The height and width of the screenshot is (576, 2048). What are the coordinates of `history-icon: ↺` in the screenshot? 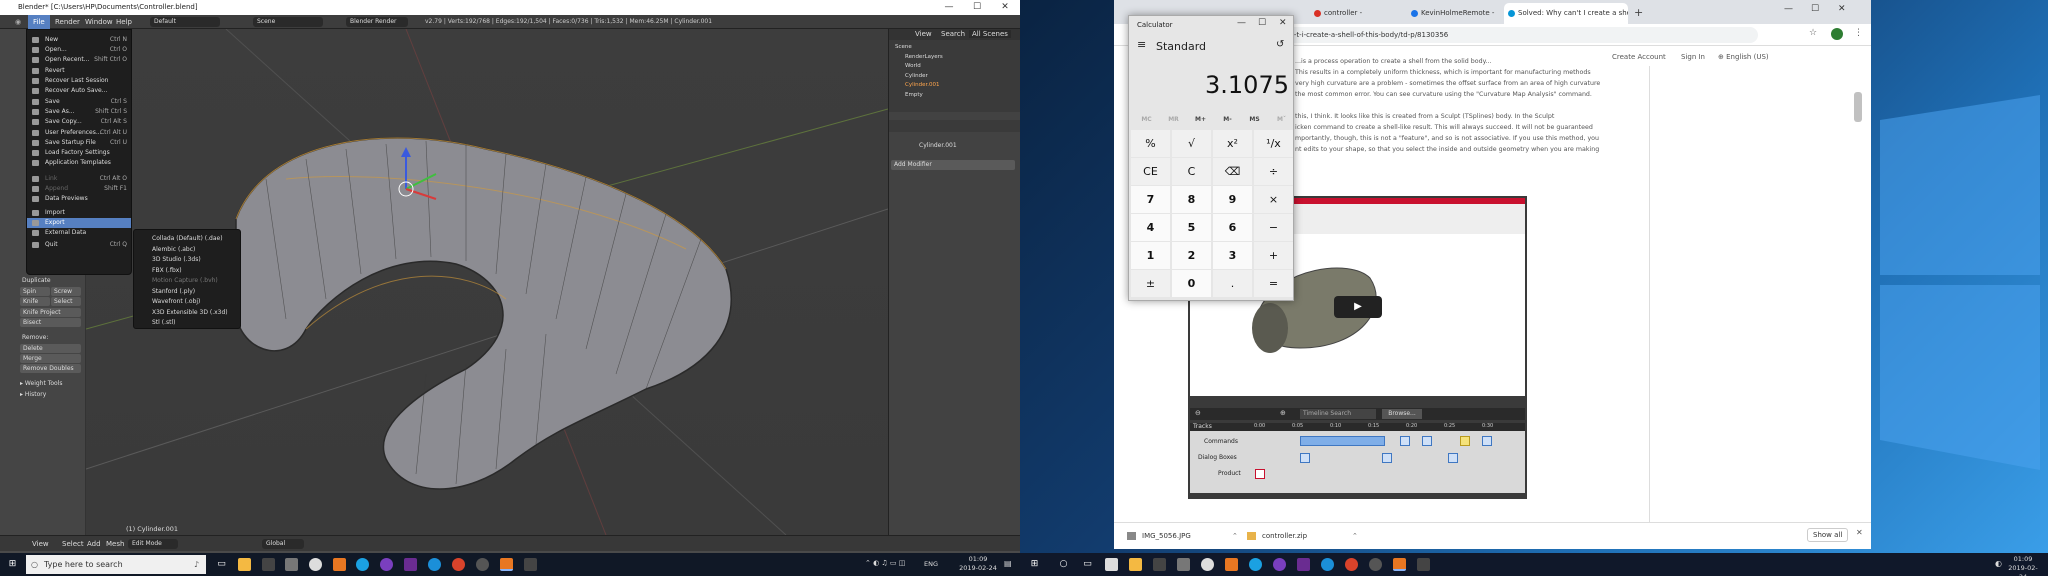 It's located at (1280, 44).